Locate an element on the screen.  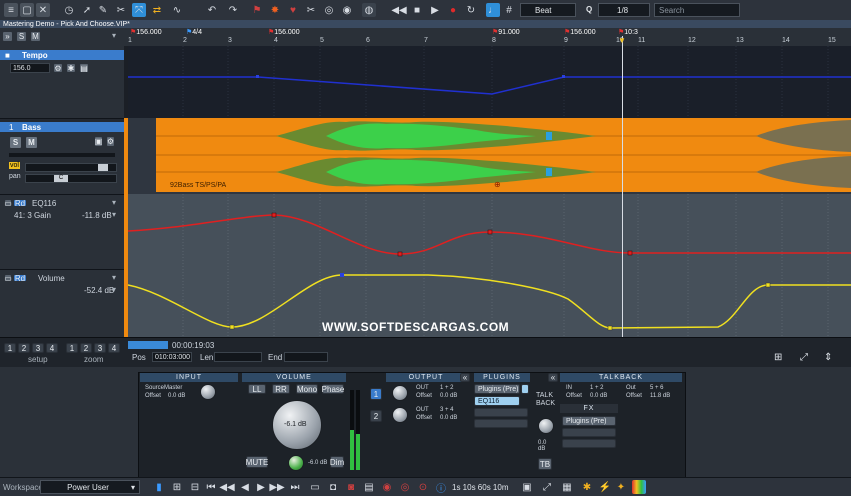
star-icon: ✦ is located at coordinates (621, 487).